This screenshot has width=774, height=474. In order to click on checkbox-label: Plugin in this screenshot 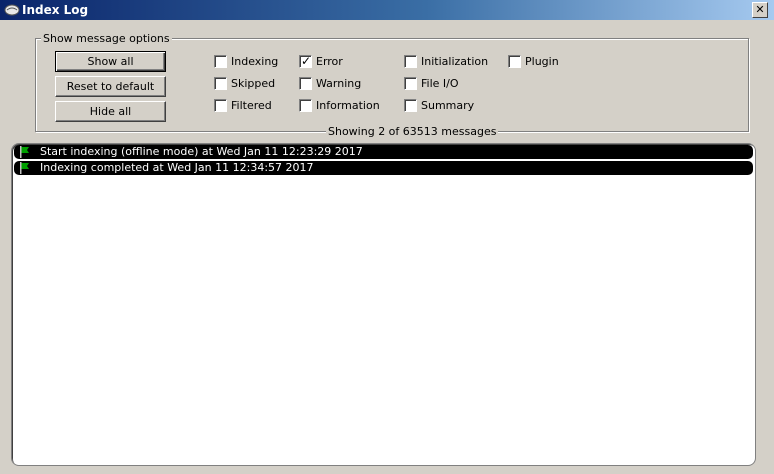, I will do `click(542, 61)`.